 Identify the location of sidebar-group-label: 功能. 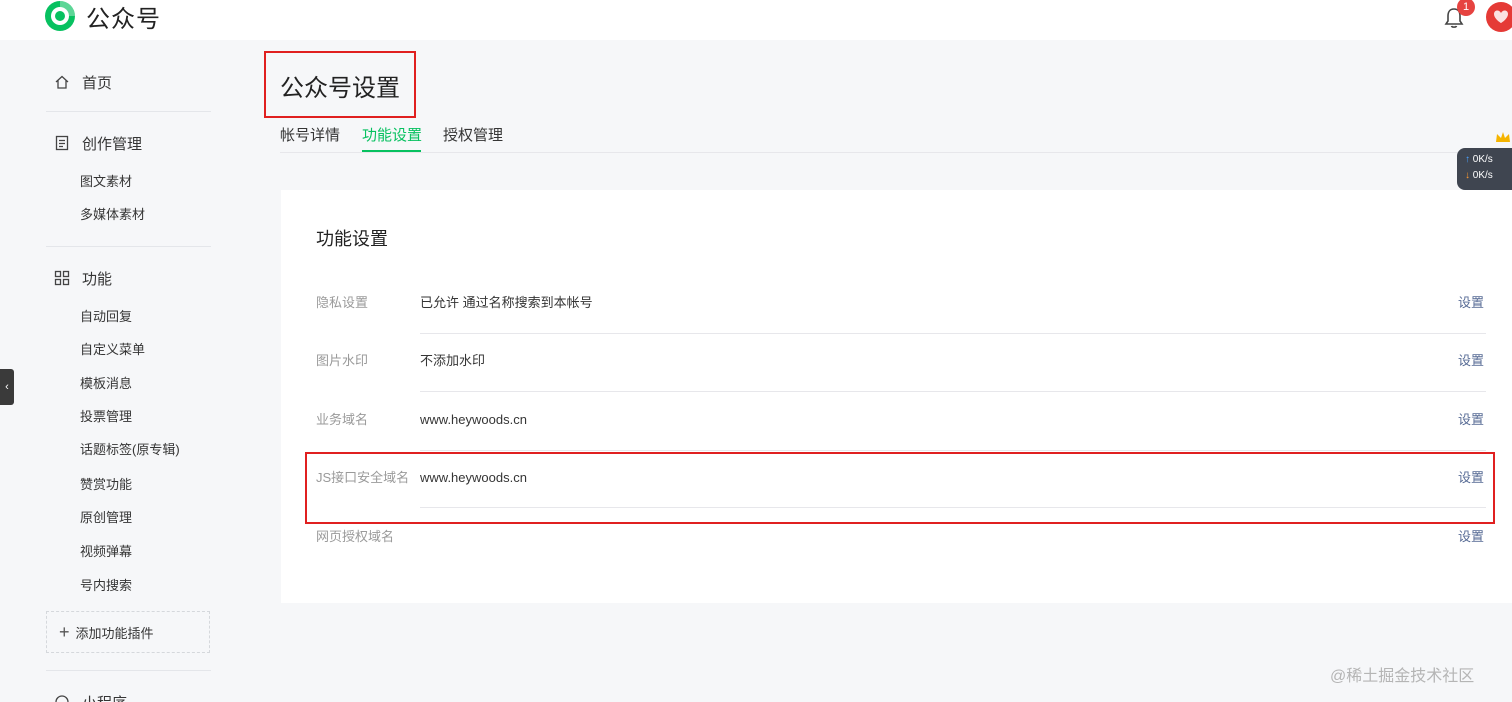
(97, 279).